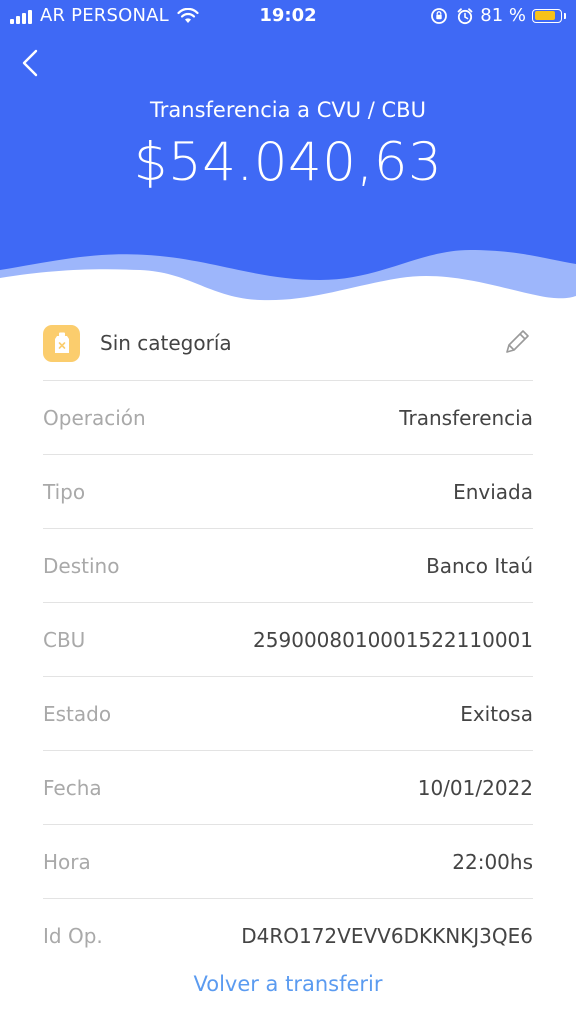 The width and height of the screenshot is (576, 1024). Describe the element at coordinates (492, 861) in the screenshot. I see `detail-value: 22:00hs` at that location.